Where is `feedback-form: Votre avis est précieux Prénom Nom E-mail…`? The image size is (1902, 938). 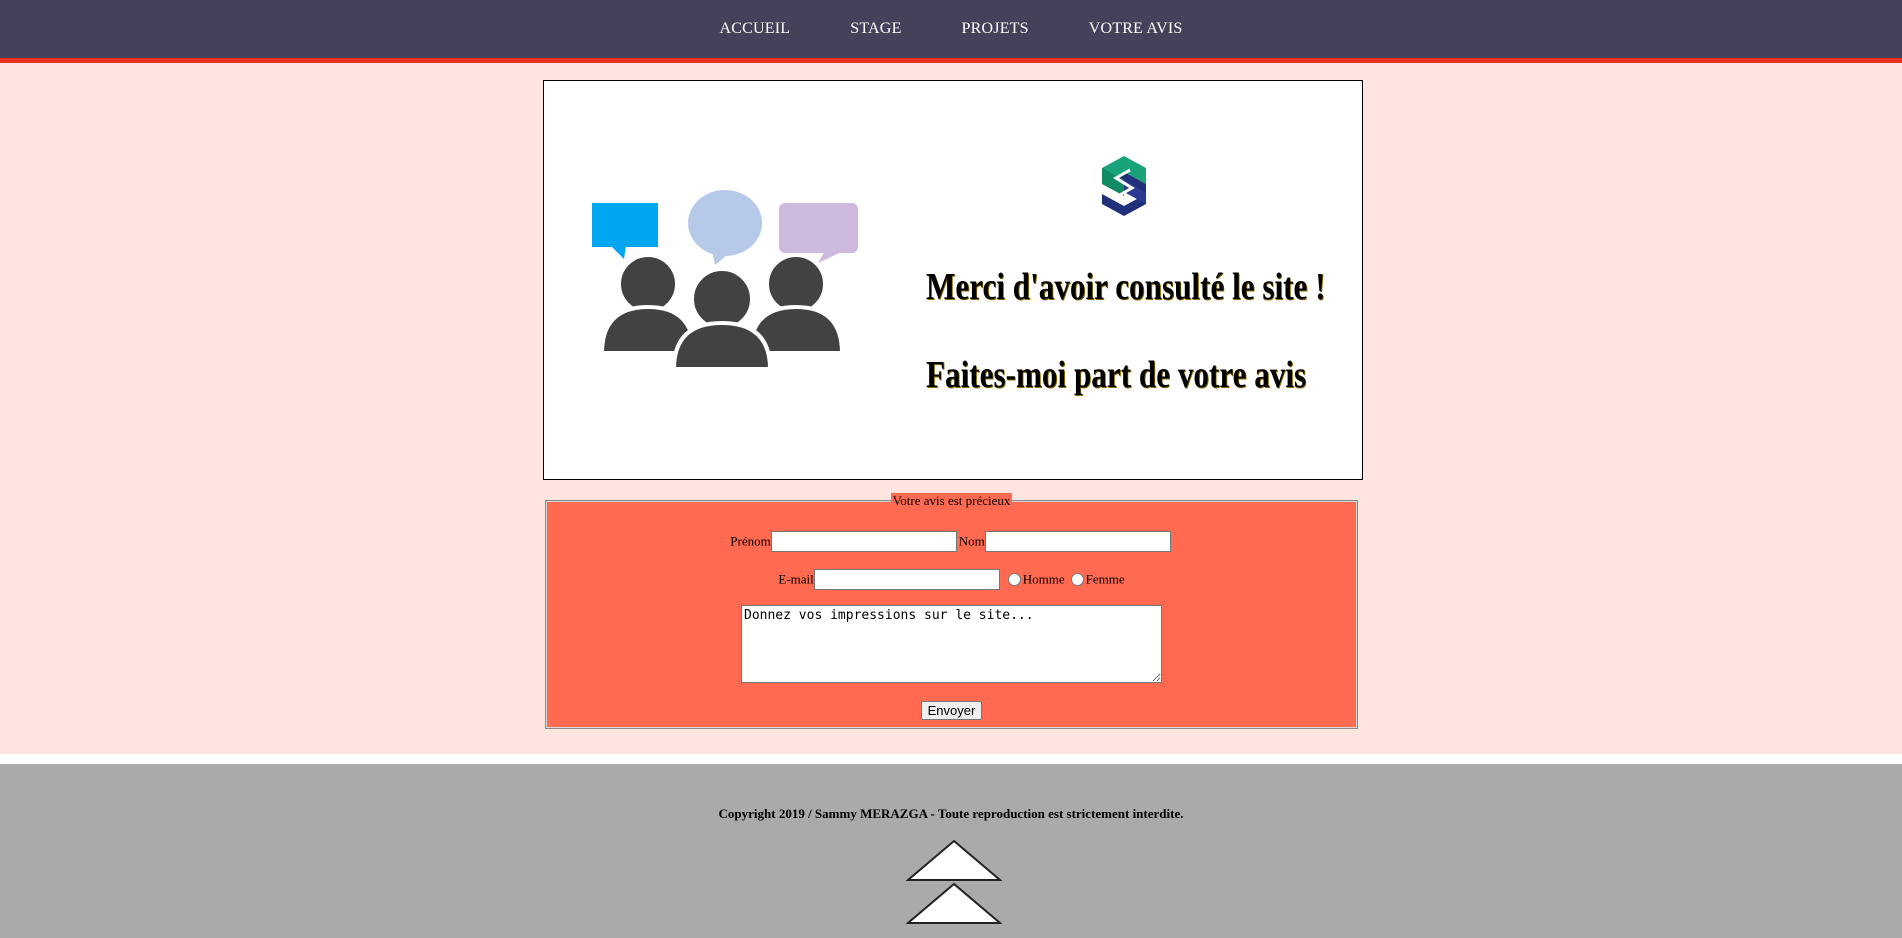
feedback-form: Votre avis est précieux Prénom Nom E-mail… is located at coordinates (951, 611).